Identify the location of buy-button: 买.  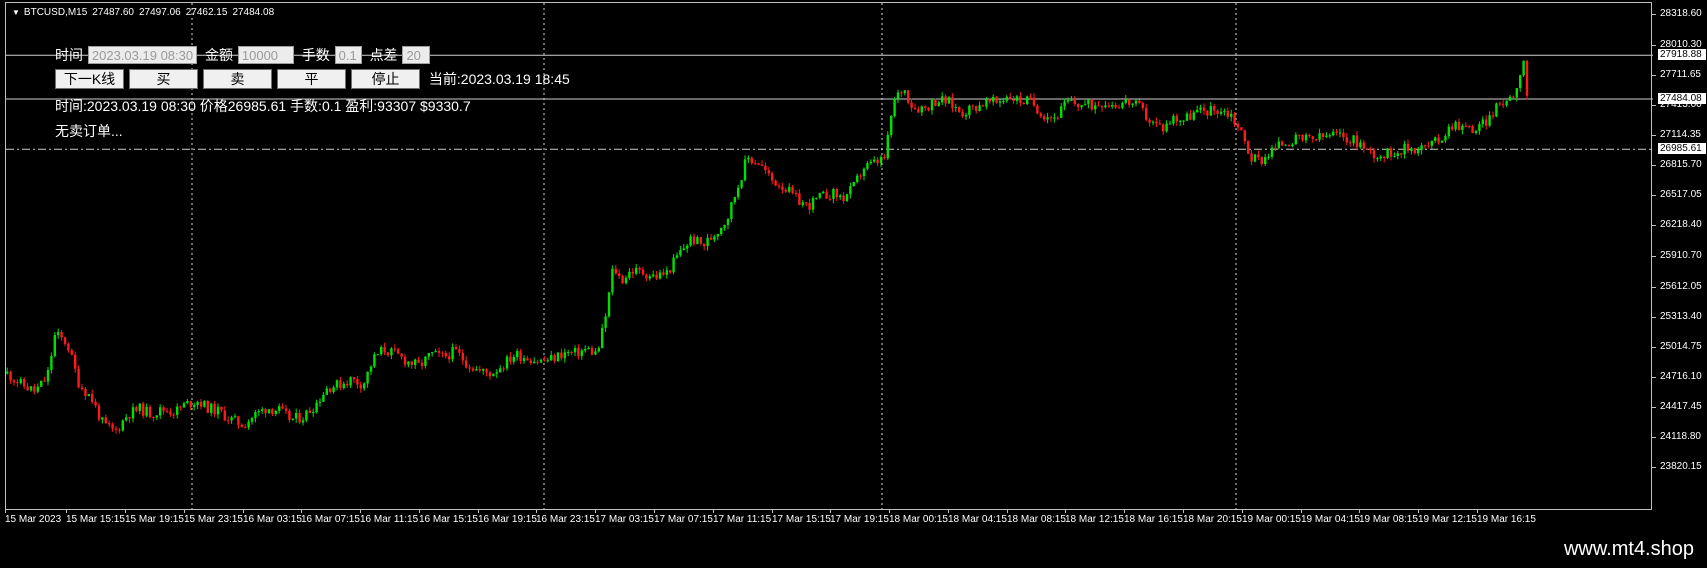
(163, 79).